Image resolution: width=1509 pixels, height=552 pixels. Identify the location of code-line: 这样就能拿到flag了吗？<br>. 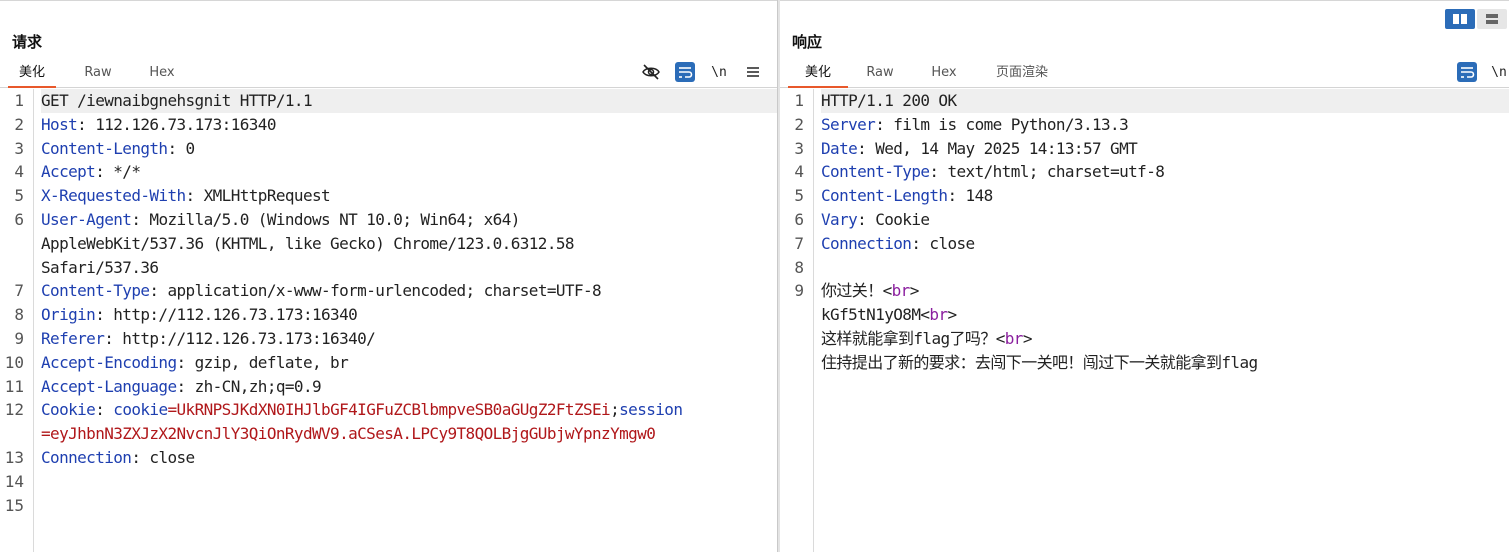
(1161, 339).